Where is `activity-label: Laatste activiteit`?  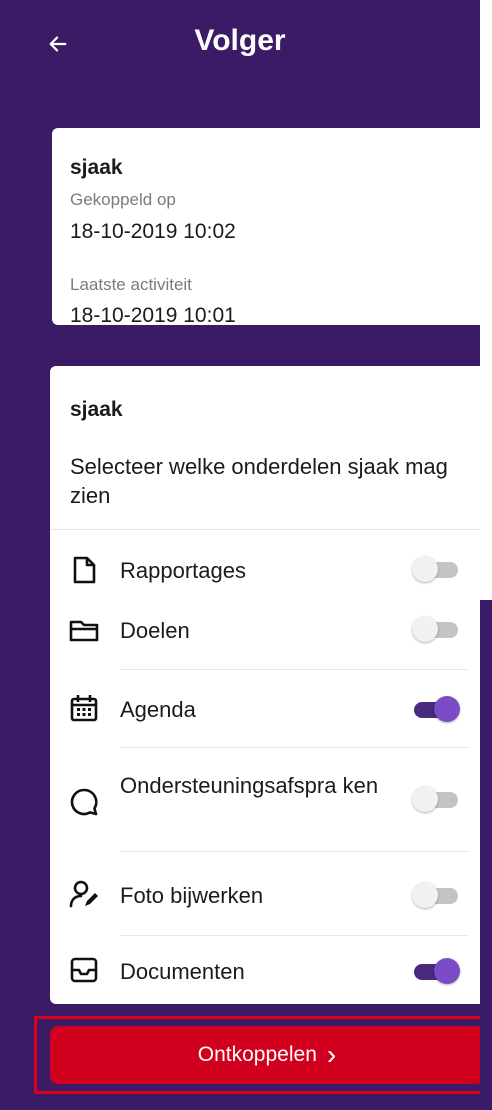
activity-label: Laatste activiteit is located at coordinates (131, 284).